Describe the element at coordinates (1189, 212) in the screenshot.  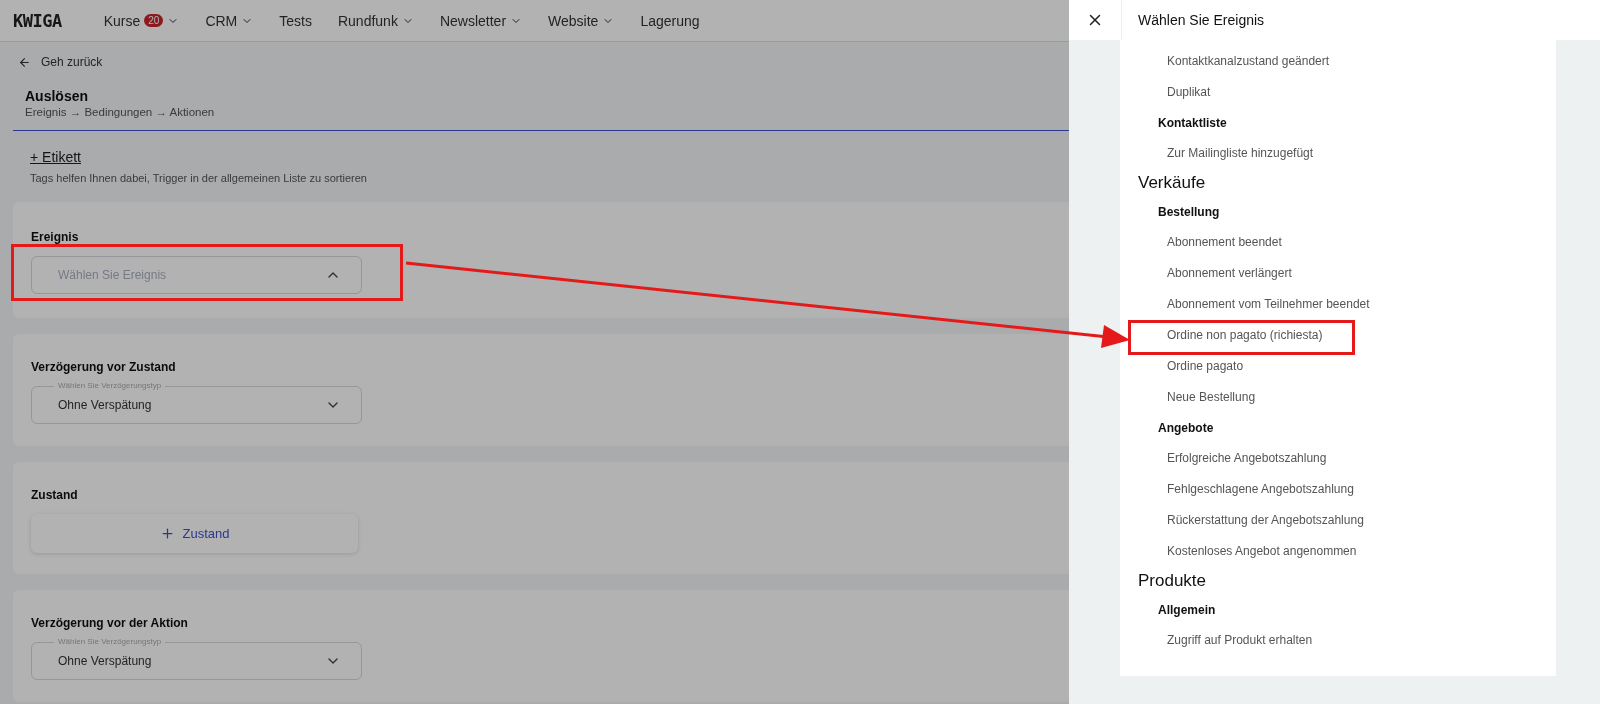
I see `group-heading: Bestellung` at that location.